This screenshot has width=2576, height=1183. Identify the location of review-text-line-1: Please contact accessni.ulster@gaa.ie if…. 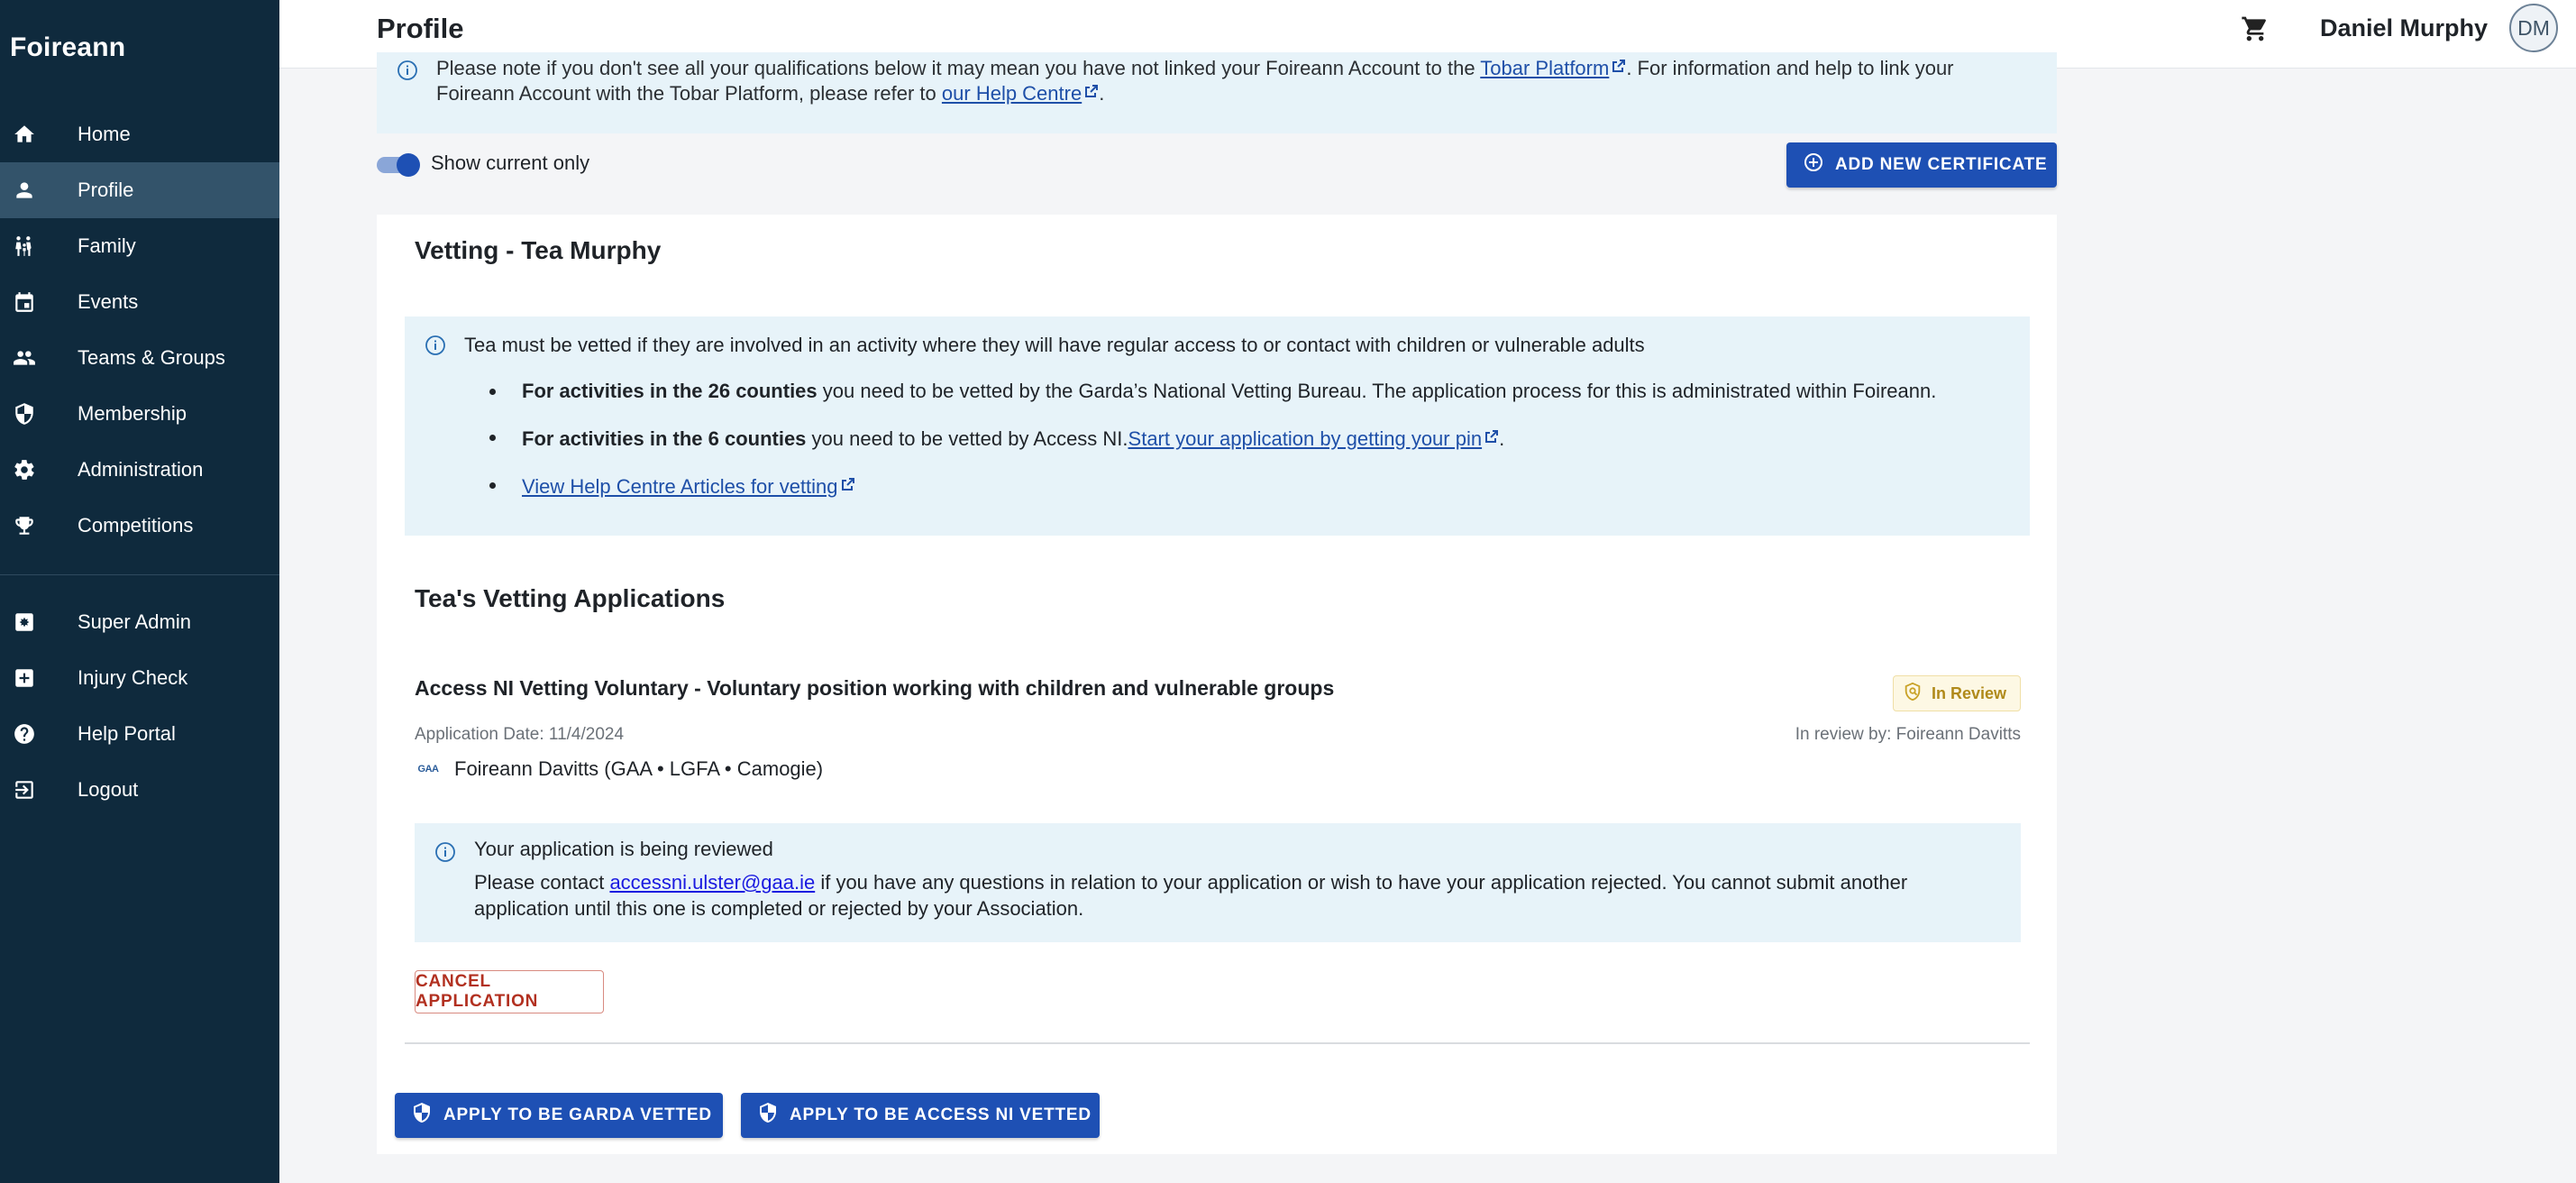
(1190, 882).